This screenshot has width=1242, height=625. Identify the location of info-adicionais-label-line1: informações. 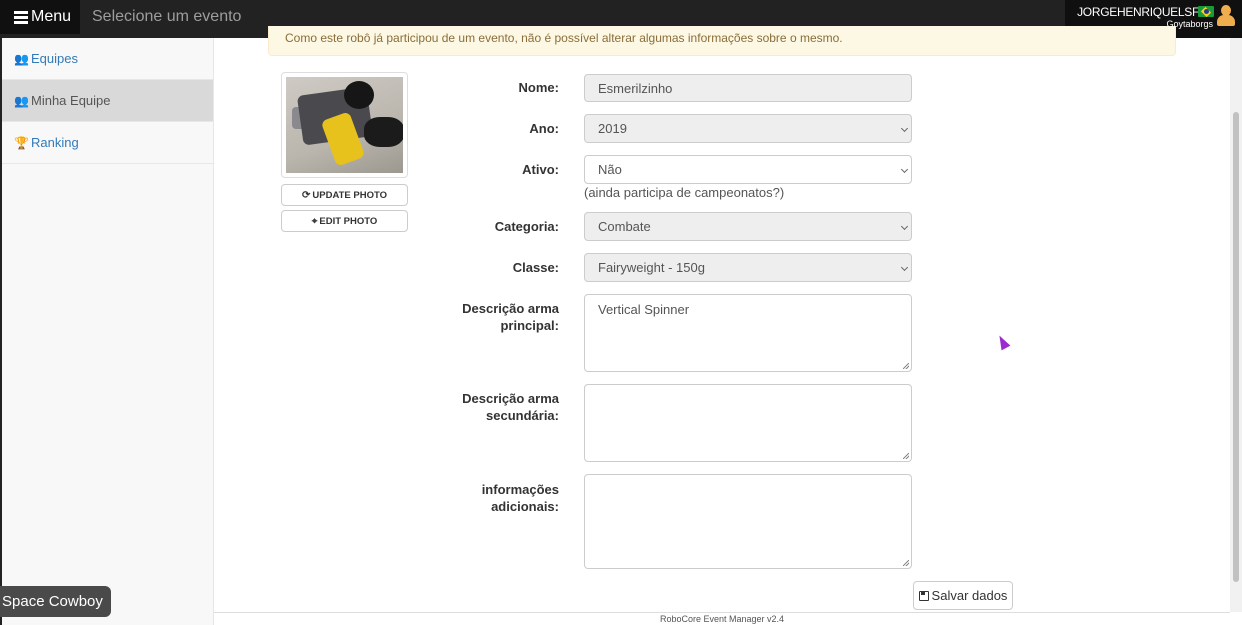
(520, 489).